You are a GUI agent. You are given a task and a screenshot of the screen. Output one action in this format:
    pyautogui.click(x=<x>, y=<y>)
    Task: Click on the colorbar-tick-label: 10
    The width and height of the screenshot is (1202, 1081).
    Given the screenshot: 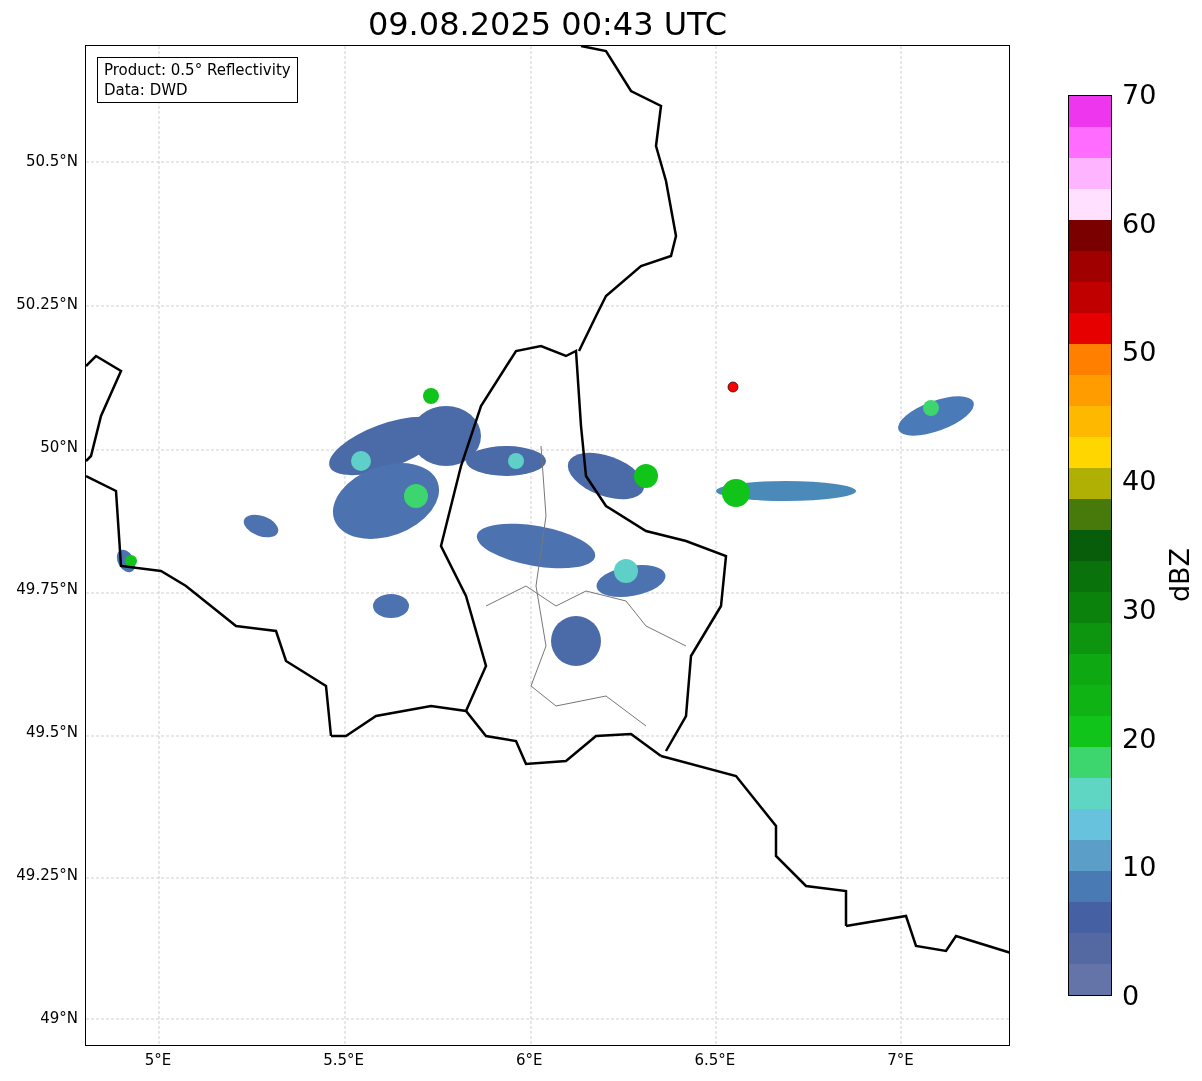 What is the action you would take?
    pyautogui.click(x=1139, y=867)
    